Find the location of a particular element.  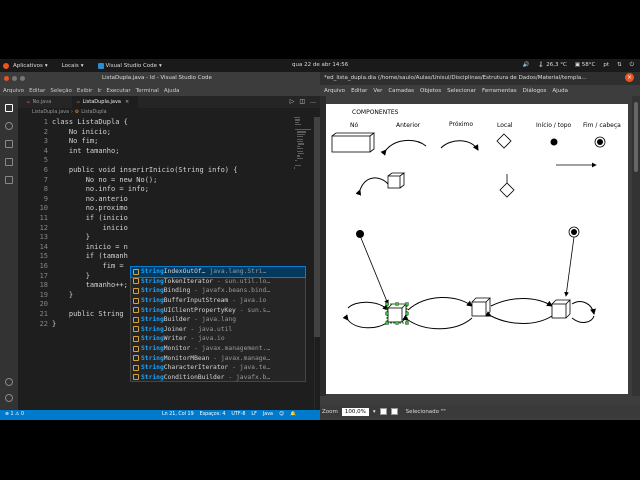

code-line: no.proximo is located at coordinates (90, 209).